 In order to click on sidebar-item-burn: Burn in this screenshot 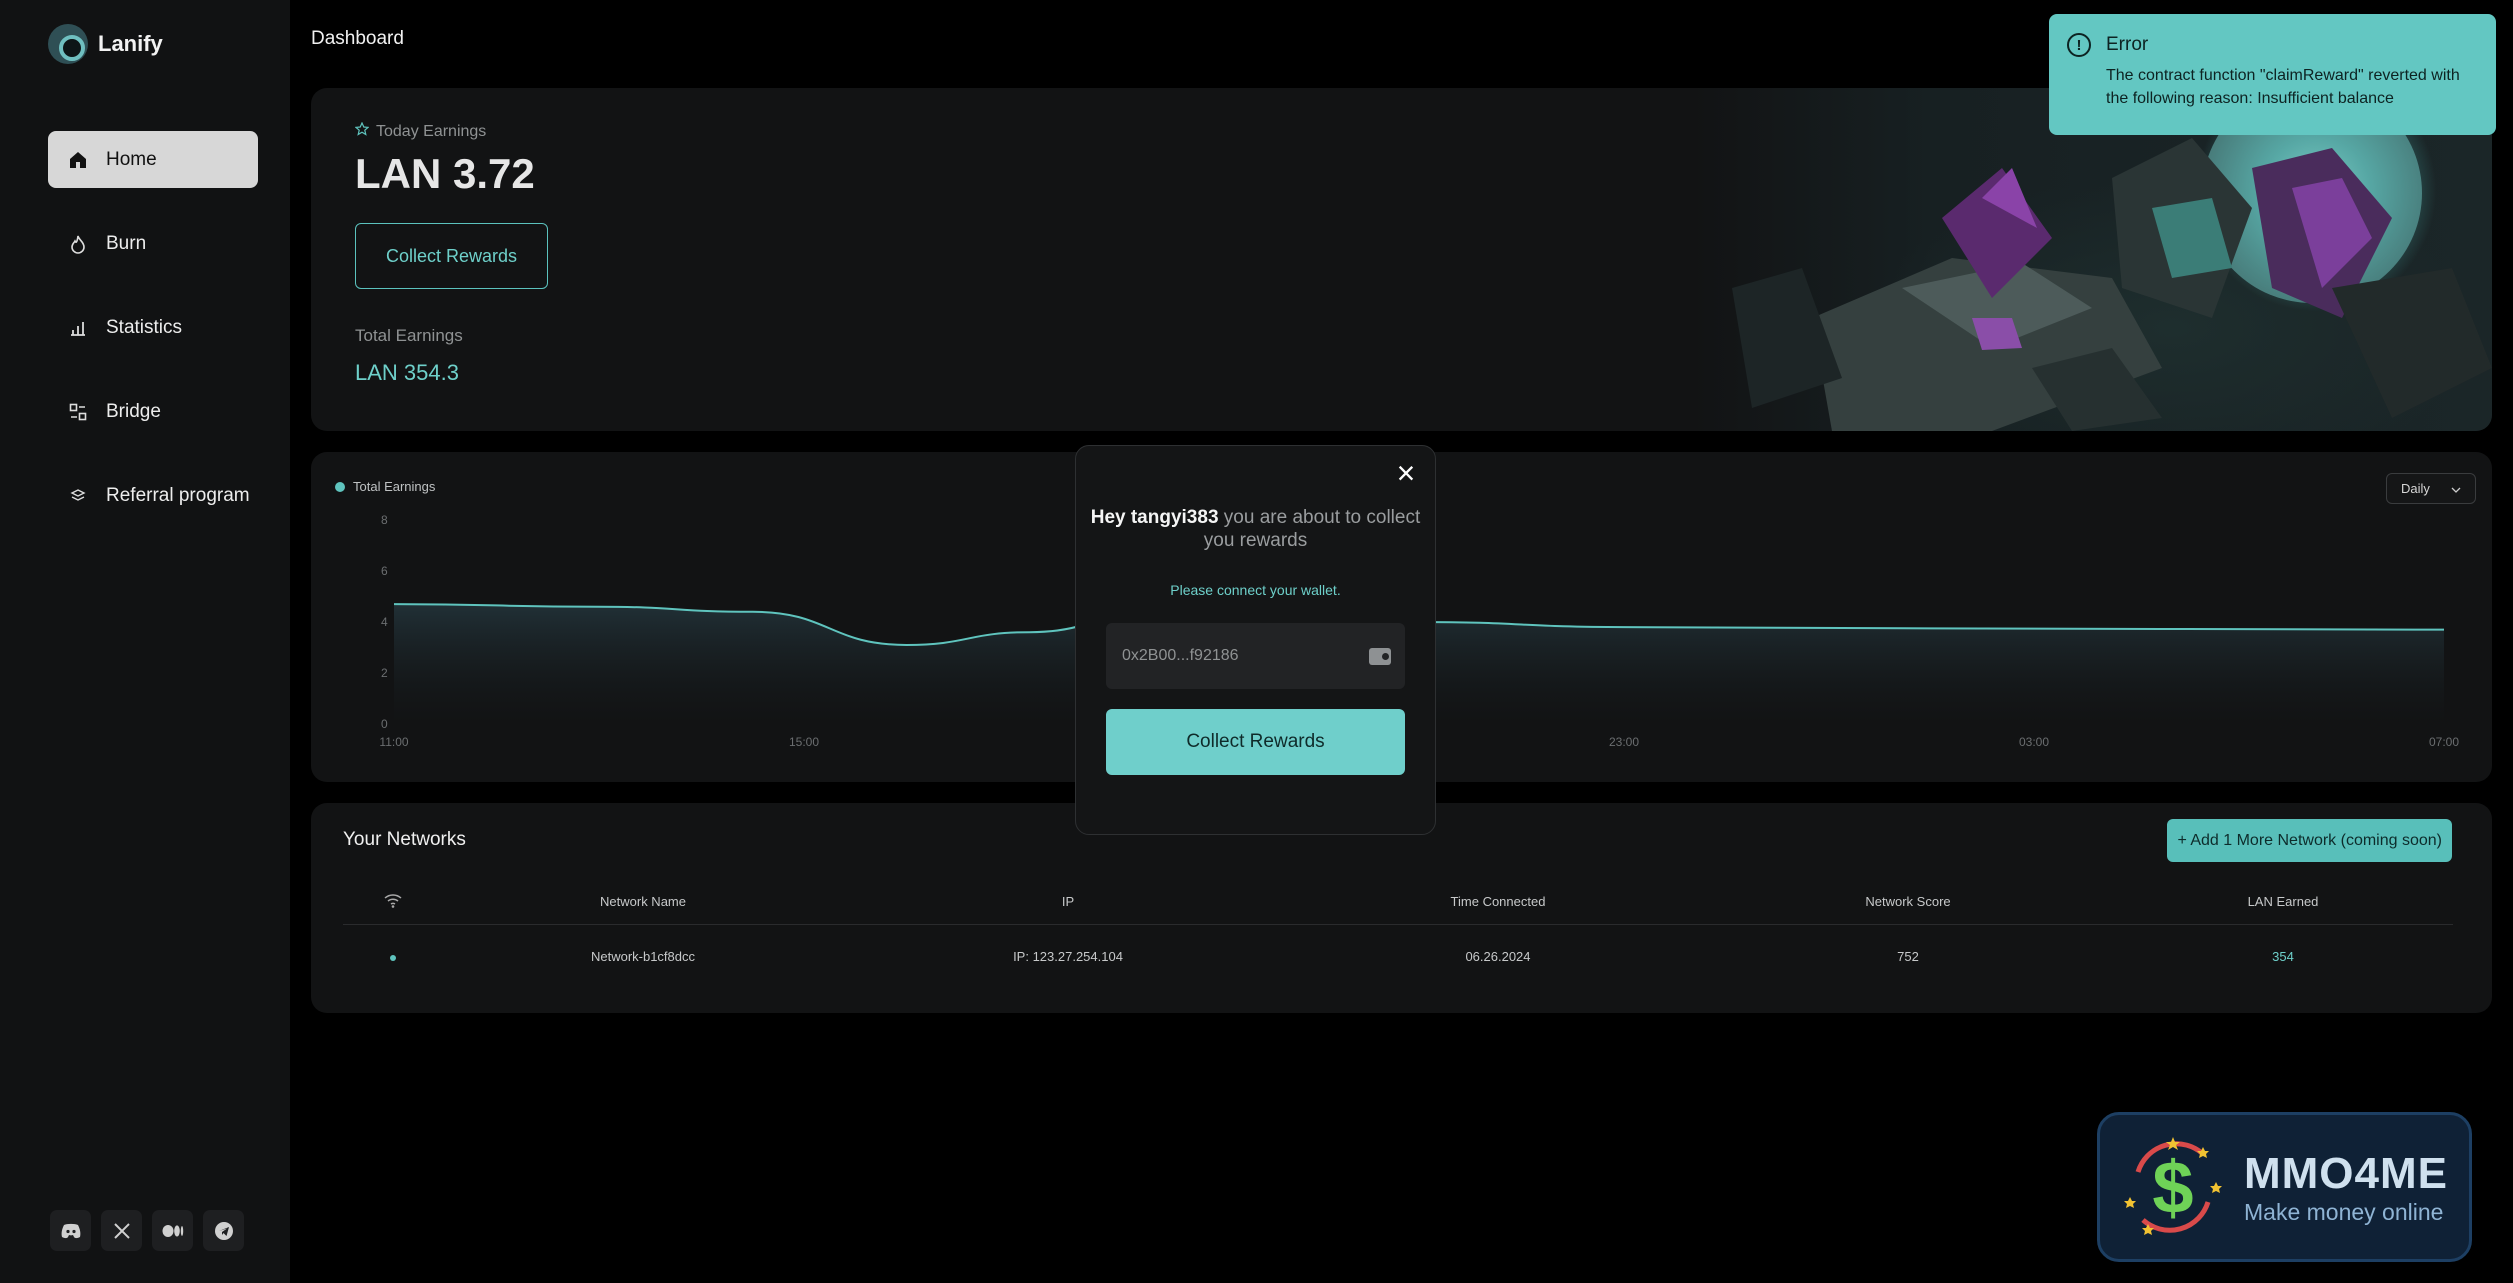, I will do `click(153, 243)`.